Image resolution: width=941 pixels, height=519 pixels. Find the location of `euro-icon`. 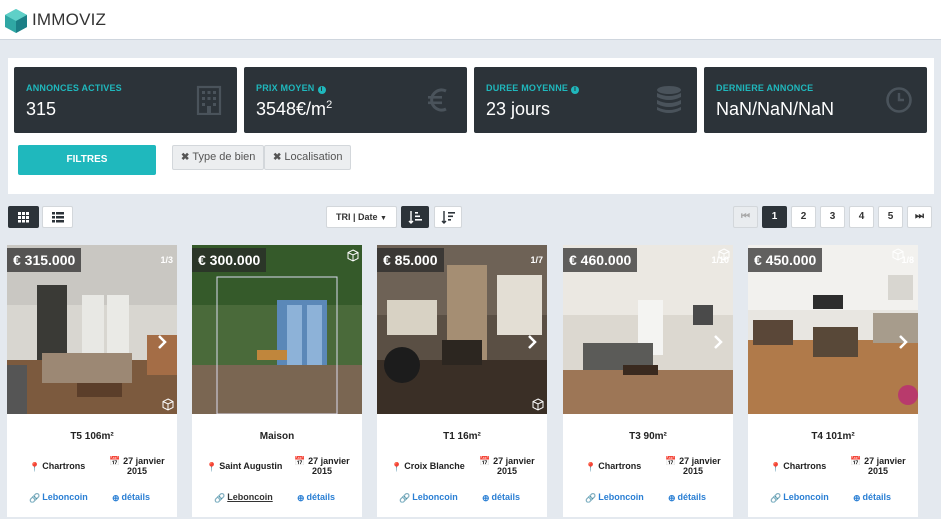

euro-icon is located at coordinates (437, 100).